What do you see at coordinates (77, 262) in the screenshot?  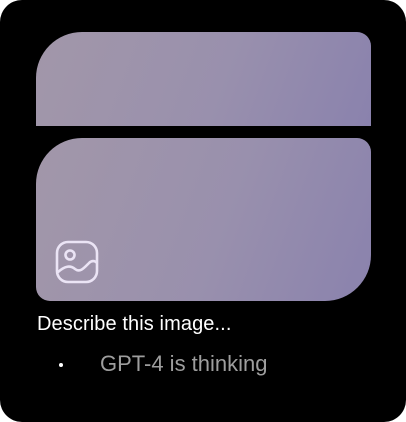 I see `image-icon` at bounding box center [77, 262].